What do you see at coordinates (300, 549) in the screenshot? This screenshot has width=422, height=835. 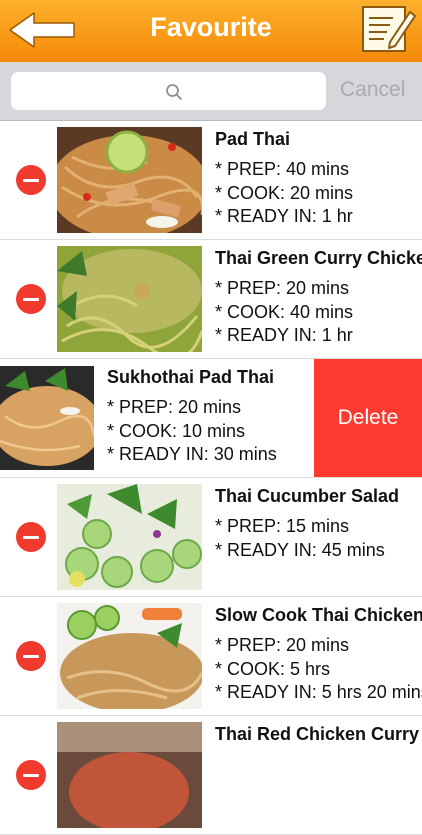 I see `recipe-ready: * READY IN: 45 mins` at bounding box center [300, 549].